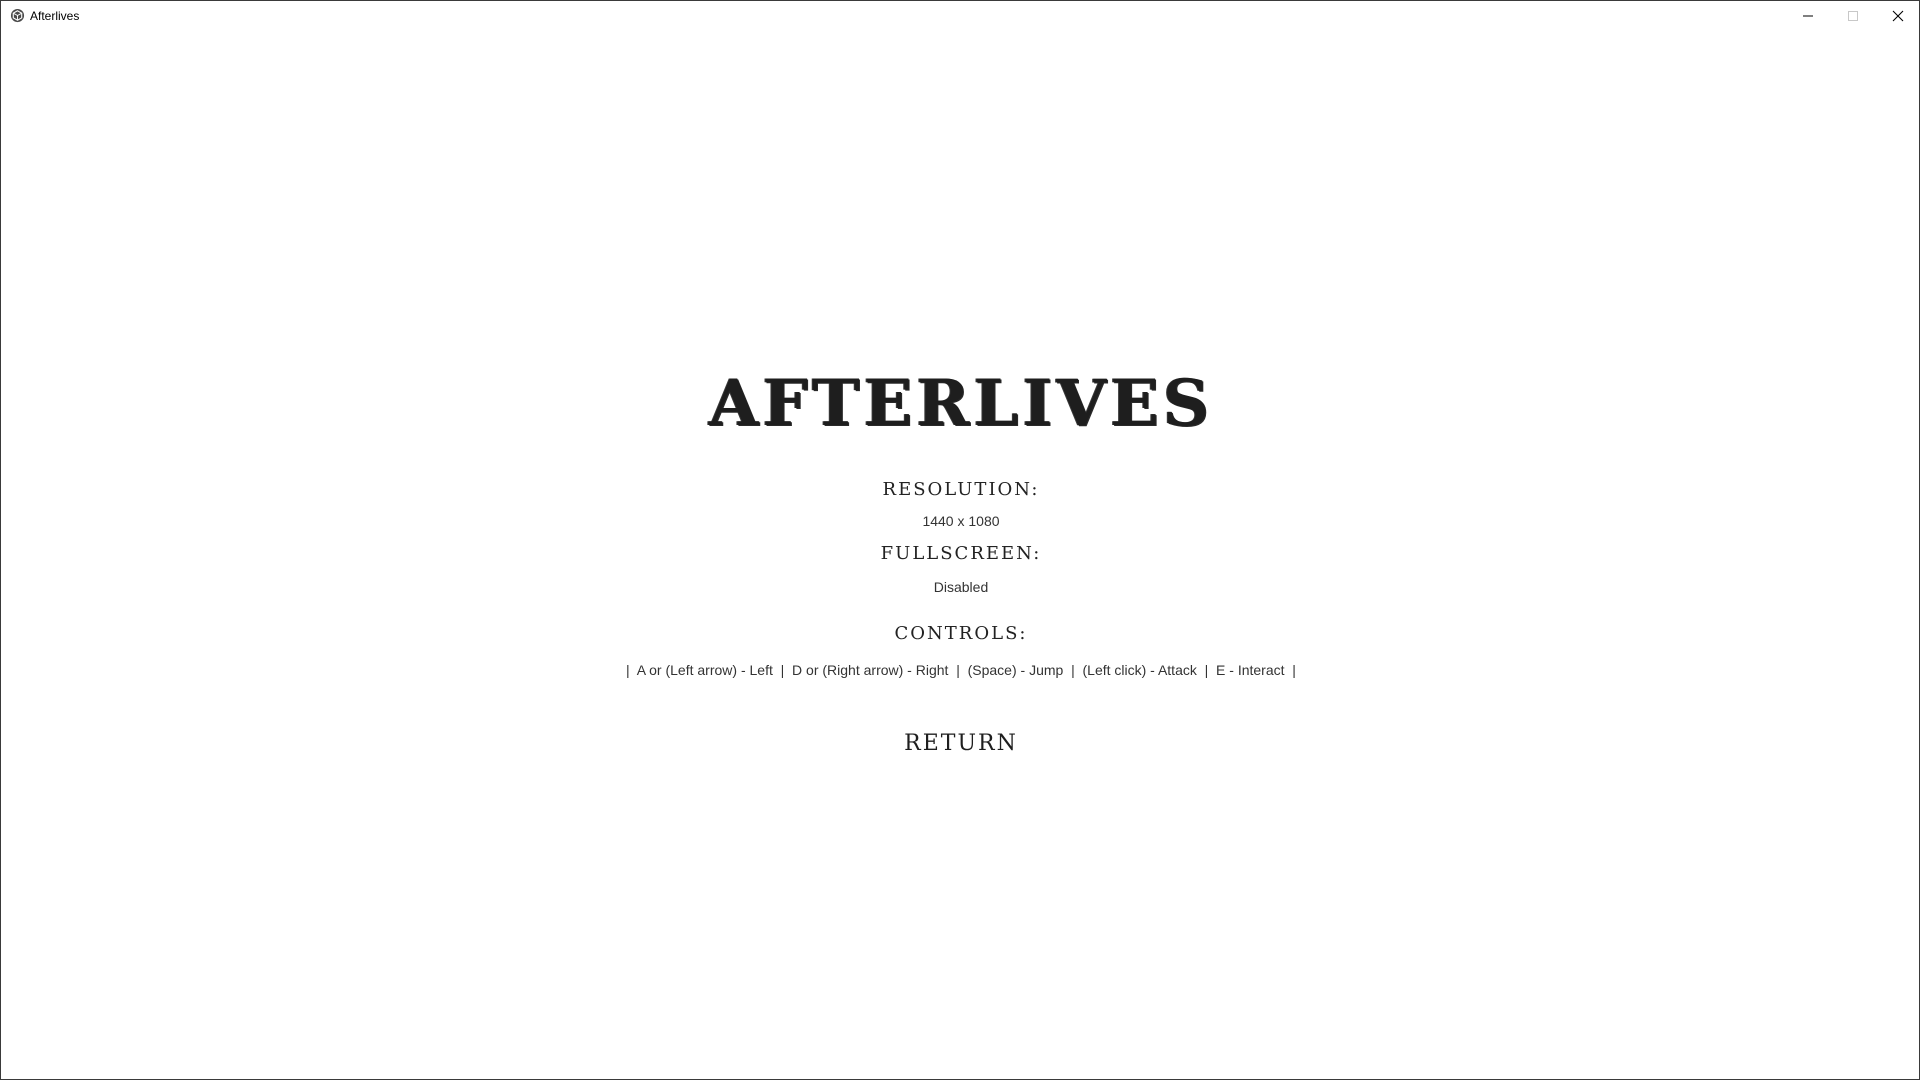  What do you see at coordinates (961, 633) in the screenshot?
I see `controls-heading: CONTROLS:` at bounding box center [961, 633].